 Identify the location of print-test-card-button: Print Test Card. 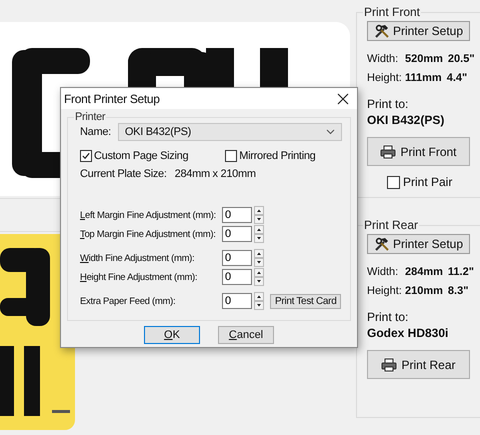
(306, 301).